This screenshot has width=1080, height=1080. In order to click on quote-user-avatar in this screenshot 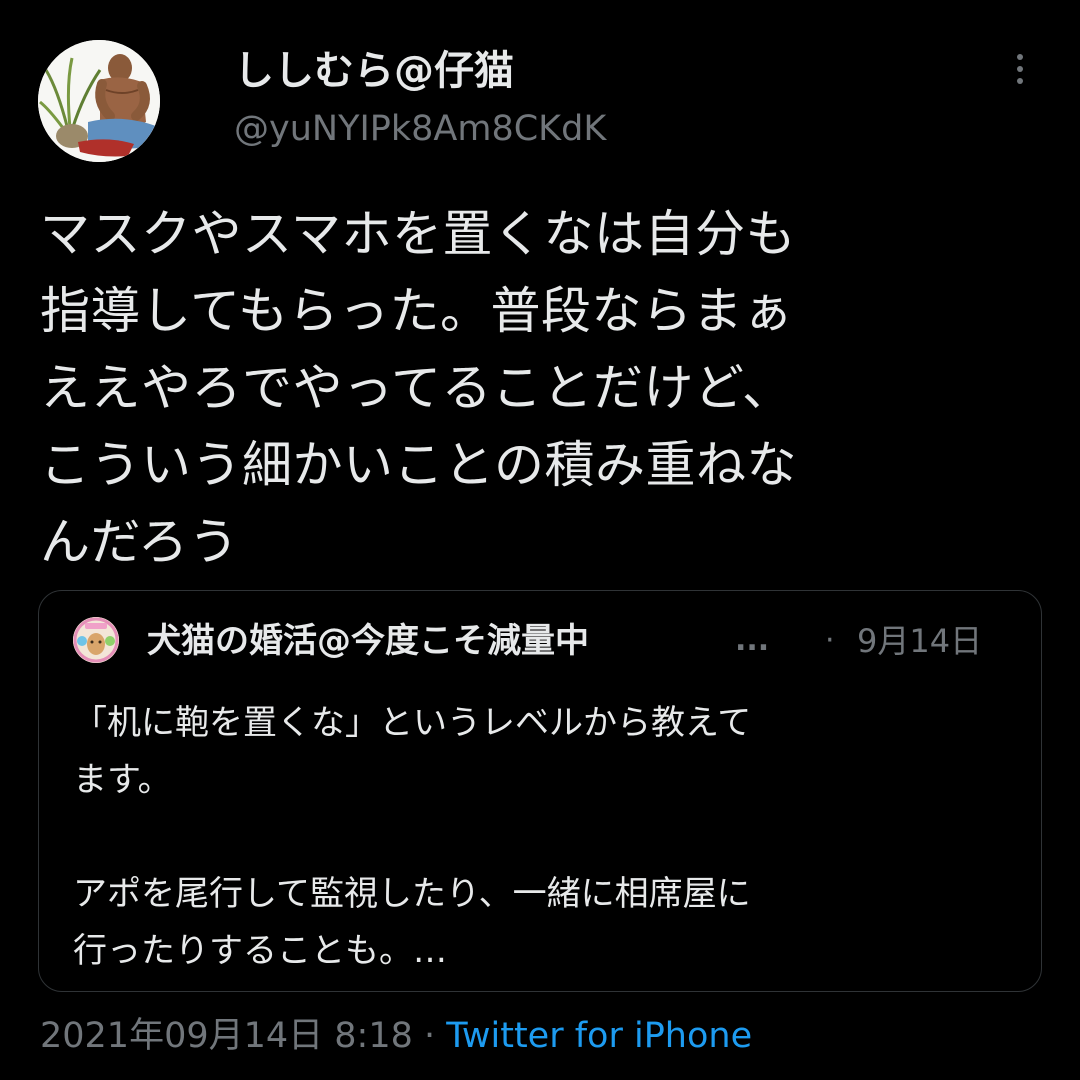, I will do `click(96, 640)`.